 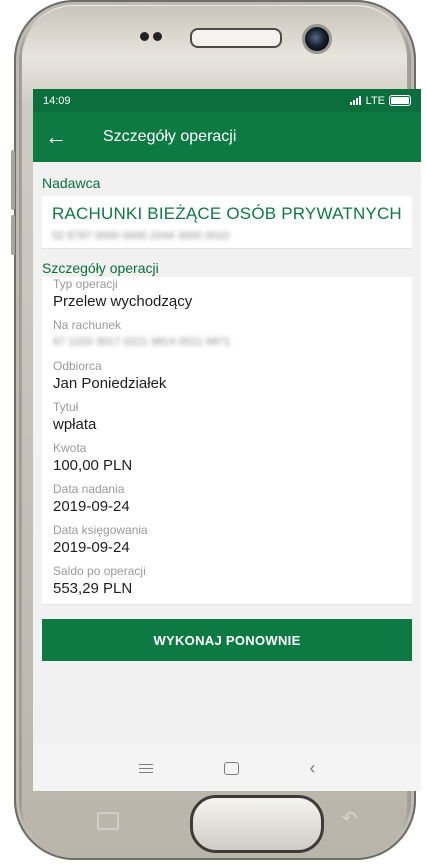 I want to click on field-value: 100,00 PLN, so click(x=93, y=465).